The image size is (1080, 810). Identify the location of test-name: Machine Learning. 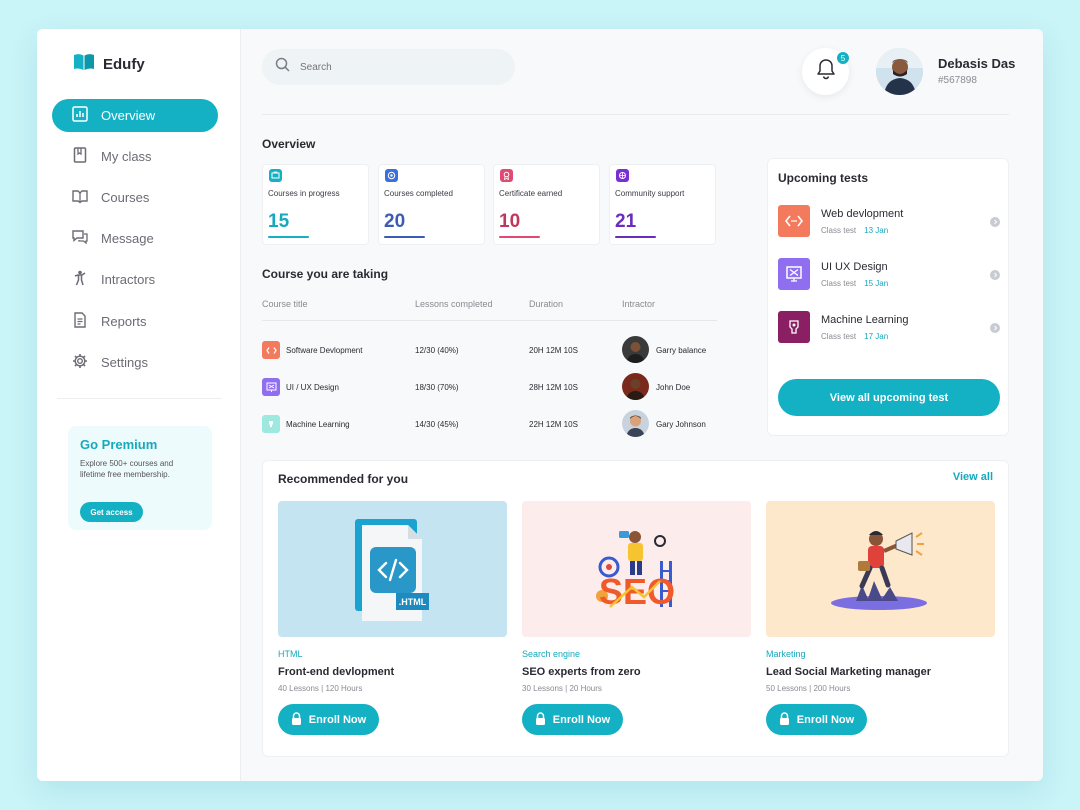
(865, 320).